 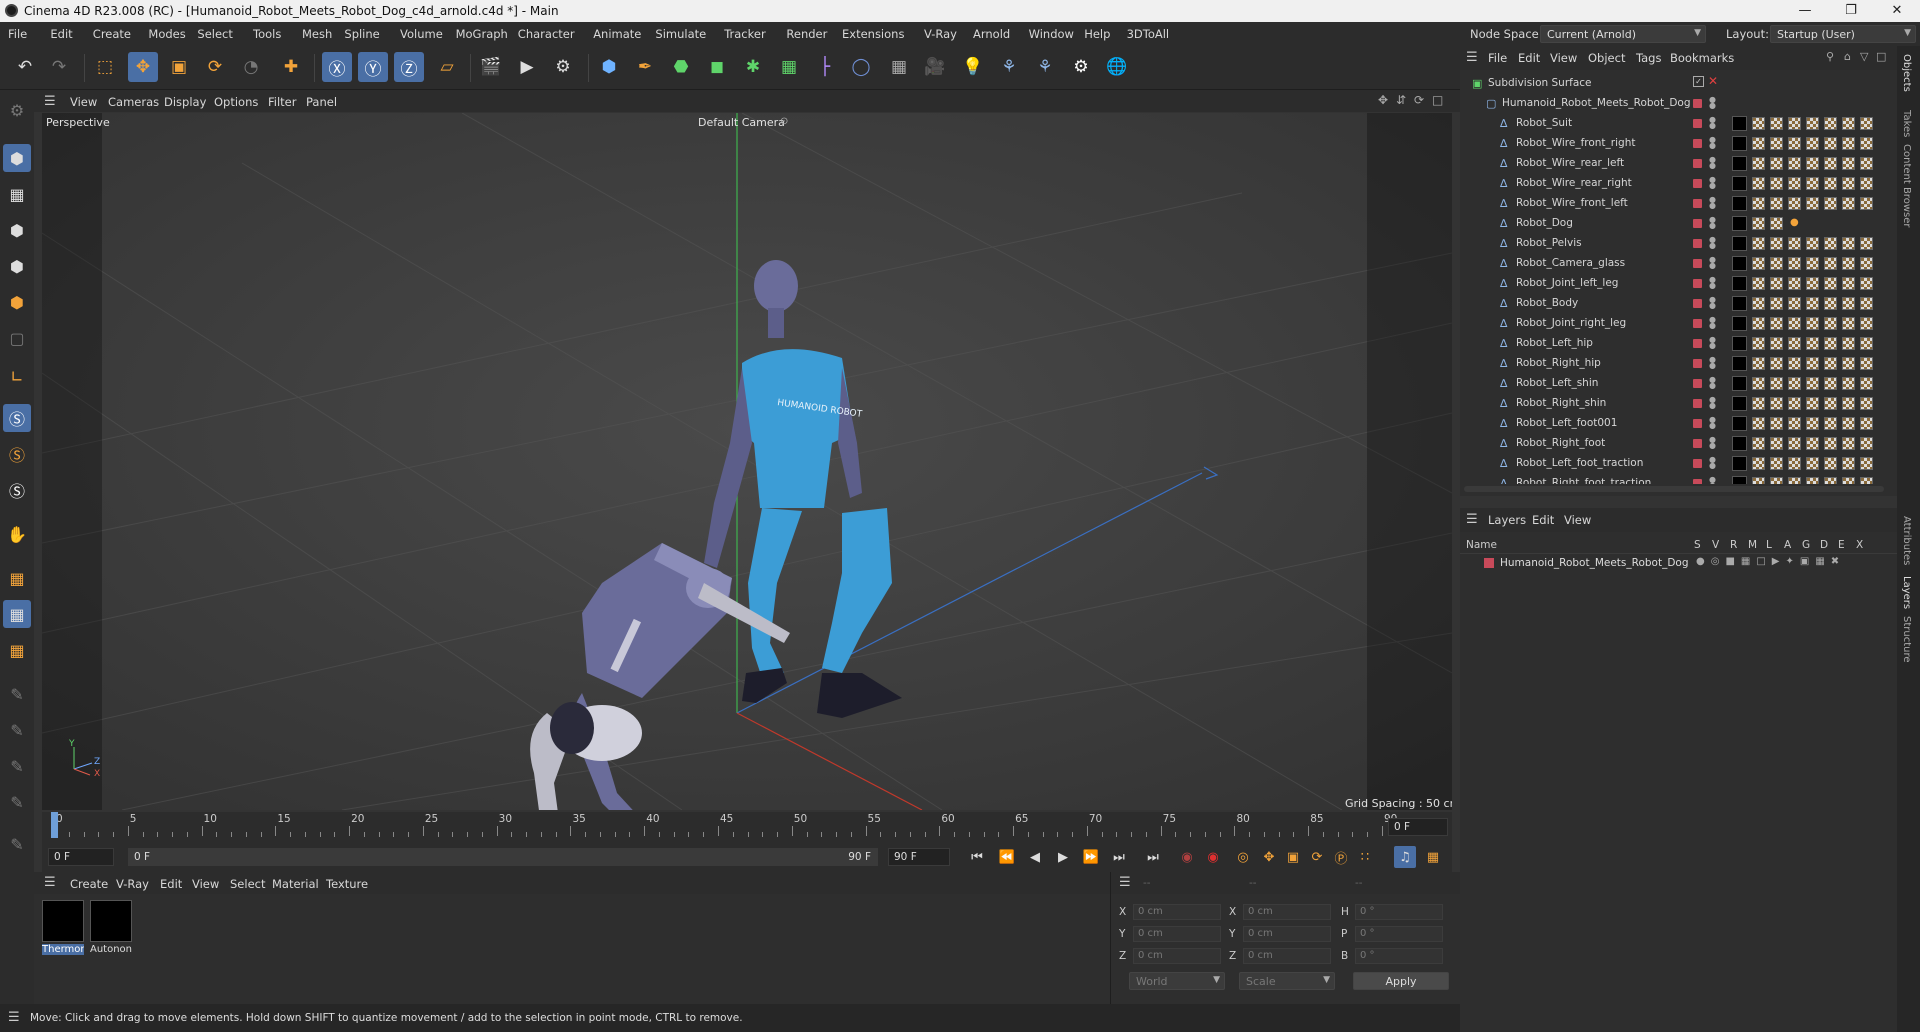 What do you see at coordinates (873, 34) in the screenshot?
I see `menu-extensions: Extensions` at bounding box center [873, 34].